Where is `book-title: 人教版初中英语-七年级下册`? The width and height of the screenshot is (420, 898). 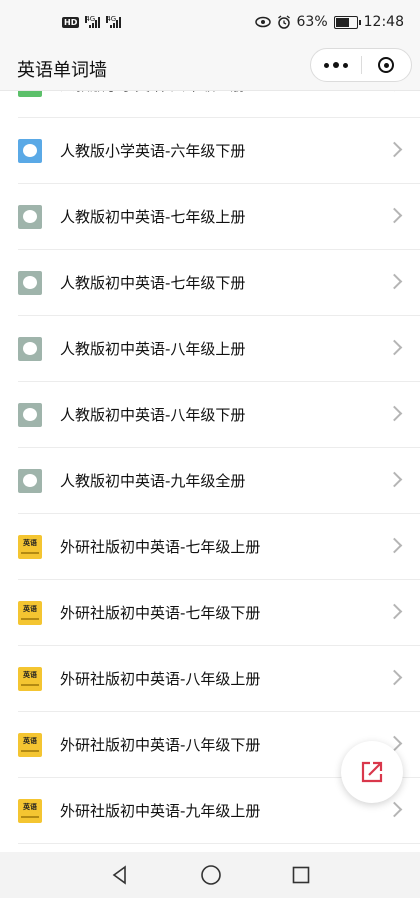 book-title: 人教版初中英语-七年级下册 is located at coordinates (153, 283).